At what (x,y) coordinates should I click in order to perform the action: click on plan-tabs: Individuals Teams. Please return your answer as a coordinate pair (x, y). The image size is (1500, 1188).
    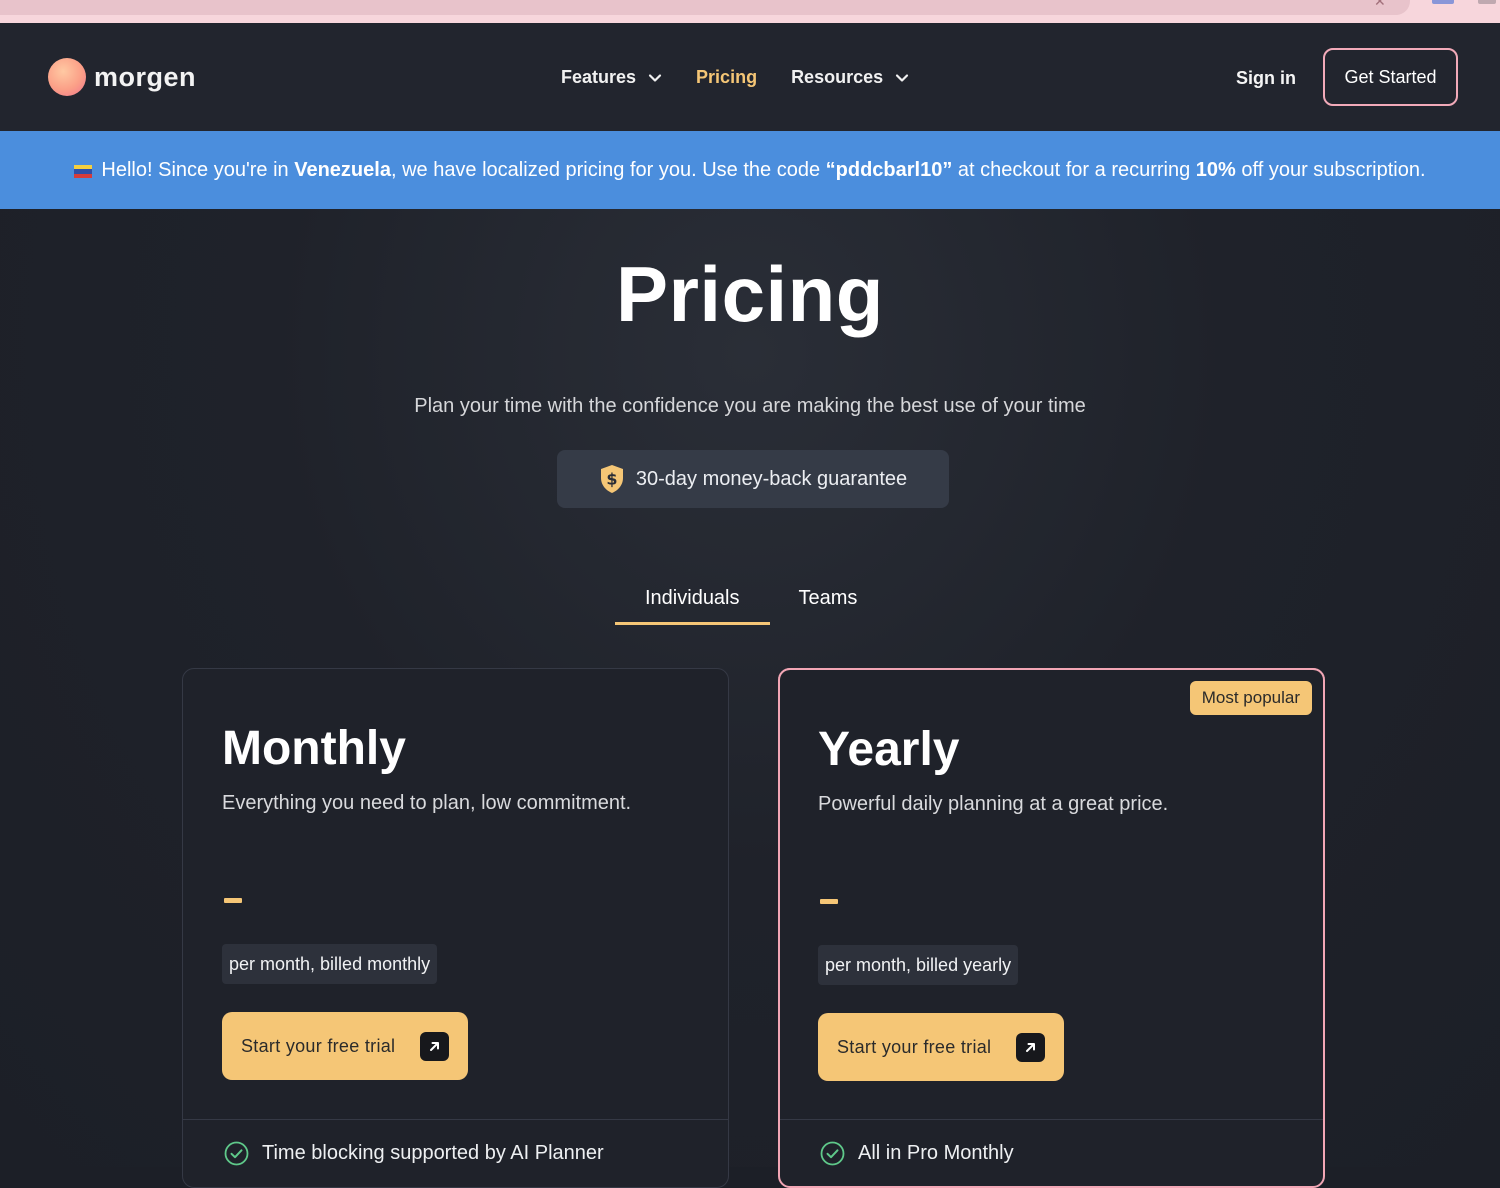
    Looking at the image, I should click on (751, 602).